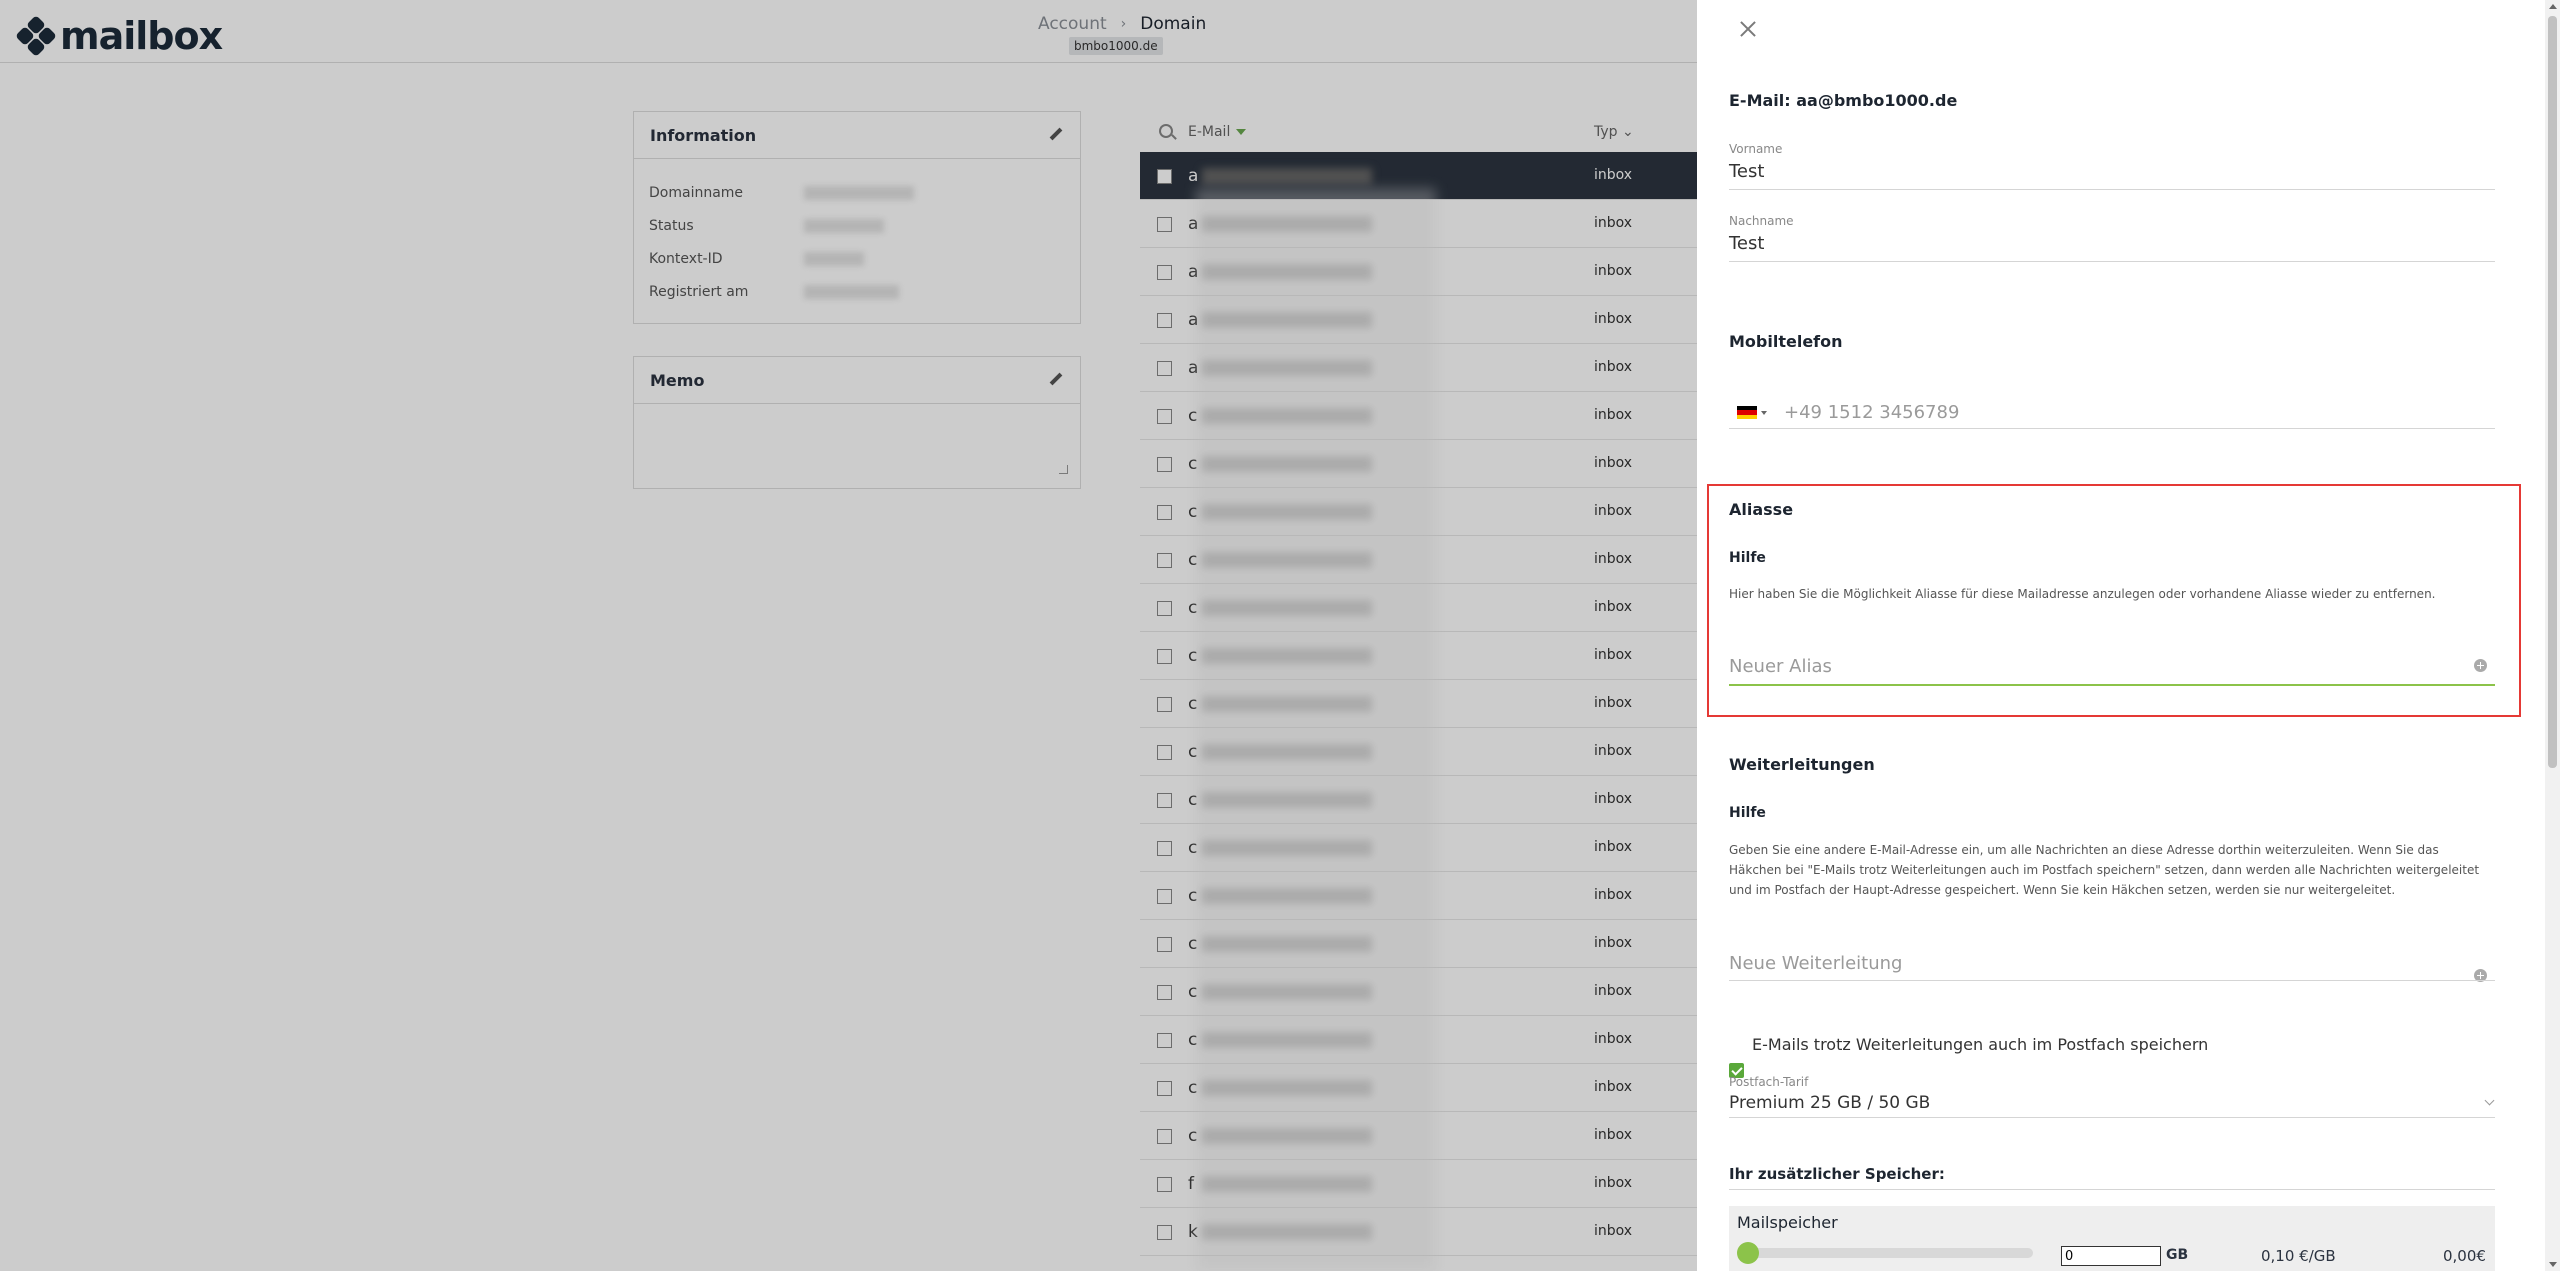 Image resolution: width=2560 pixels, height=1271 pixels. I want to click on scrollbar-thumb, so click(2552, 392).